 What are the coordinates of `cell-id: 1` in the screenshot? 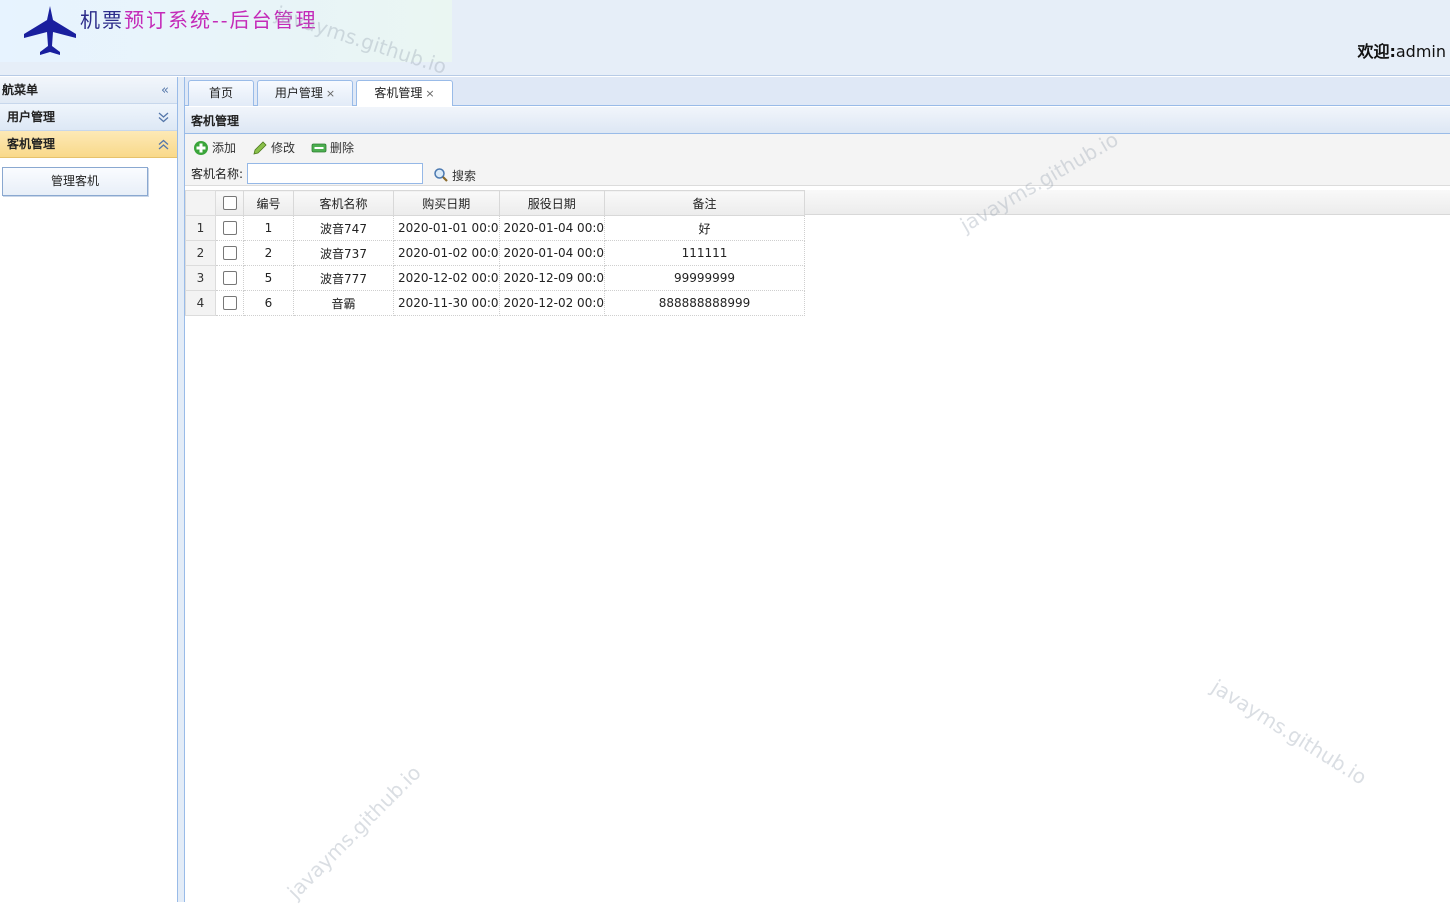 It's located at (268, 228).